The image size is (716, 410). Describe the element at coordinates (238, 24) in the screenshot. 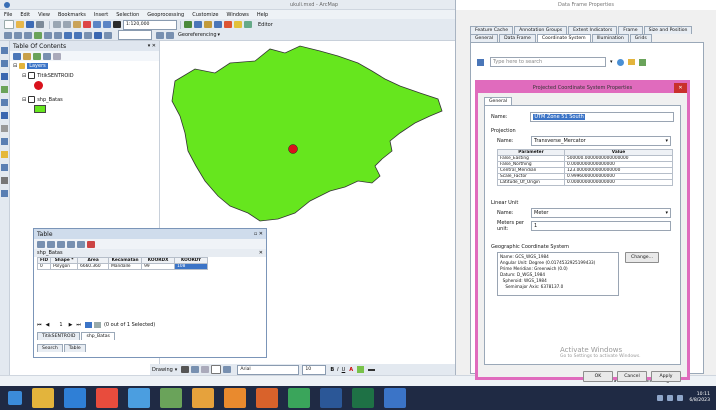

I see `python-icon` at that location.